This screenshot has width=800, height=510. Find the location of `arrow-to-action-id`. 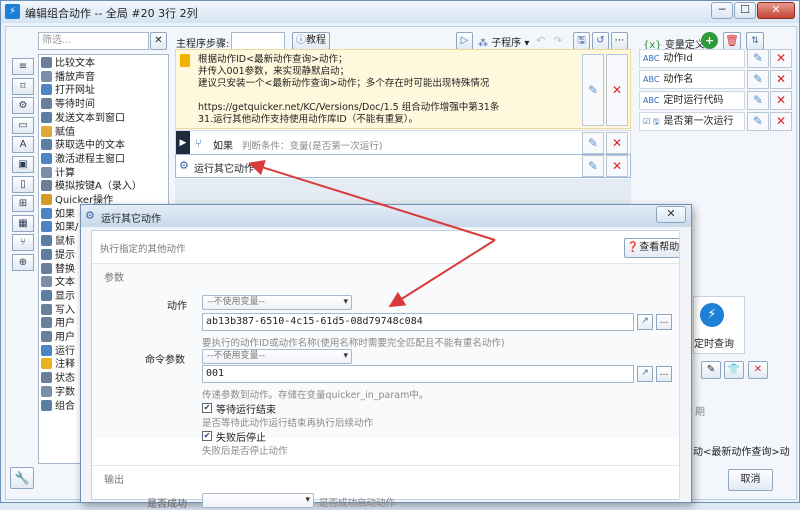

arrow-to-action-id is located at coordinates (442, 273).